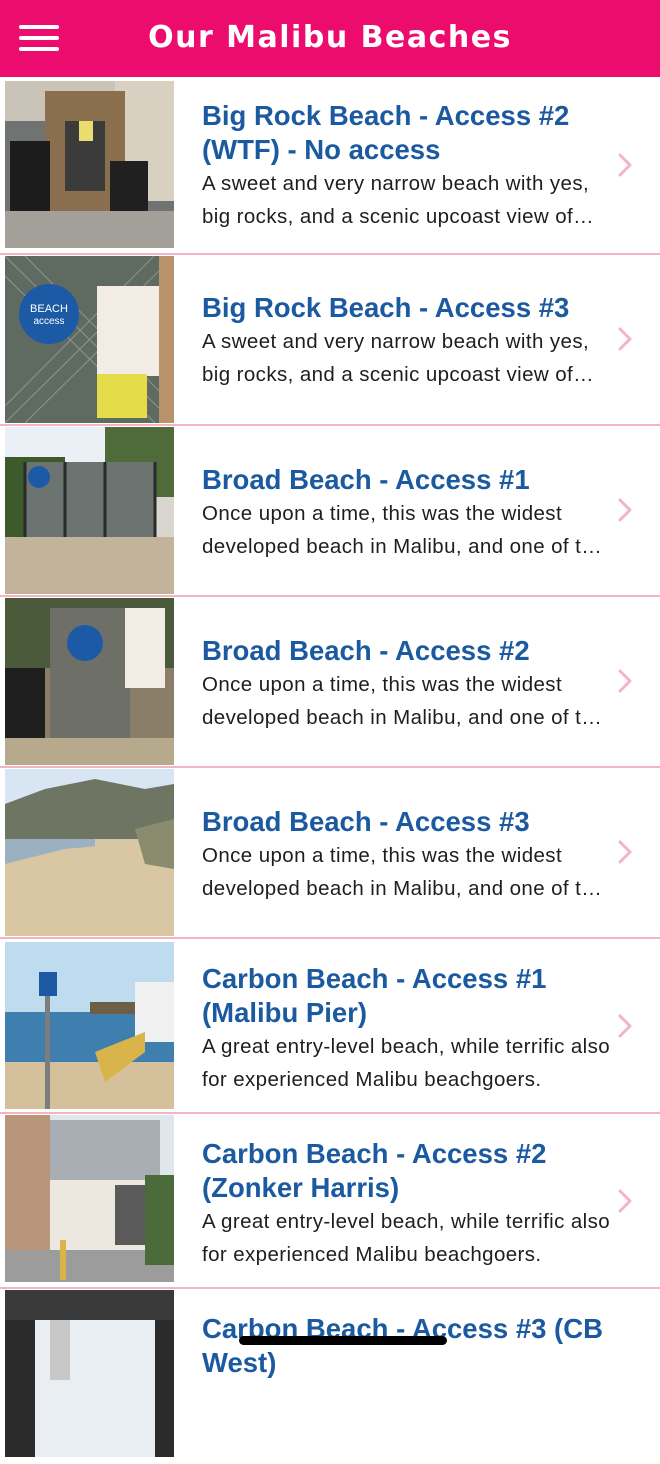 The height and width of the screenshot is (1464, 660). Describe the element at coordinates (374, 1170) in the screenshot. I see `beach-title: Carbon Beach - Access #2 (Zonker Harris)` at that location.